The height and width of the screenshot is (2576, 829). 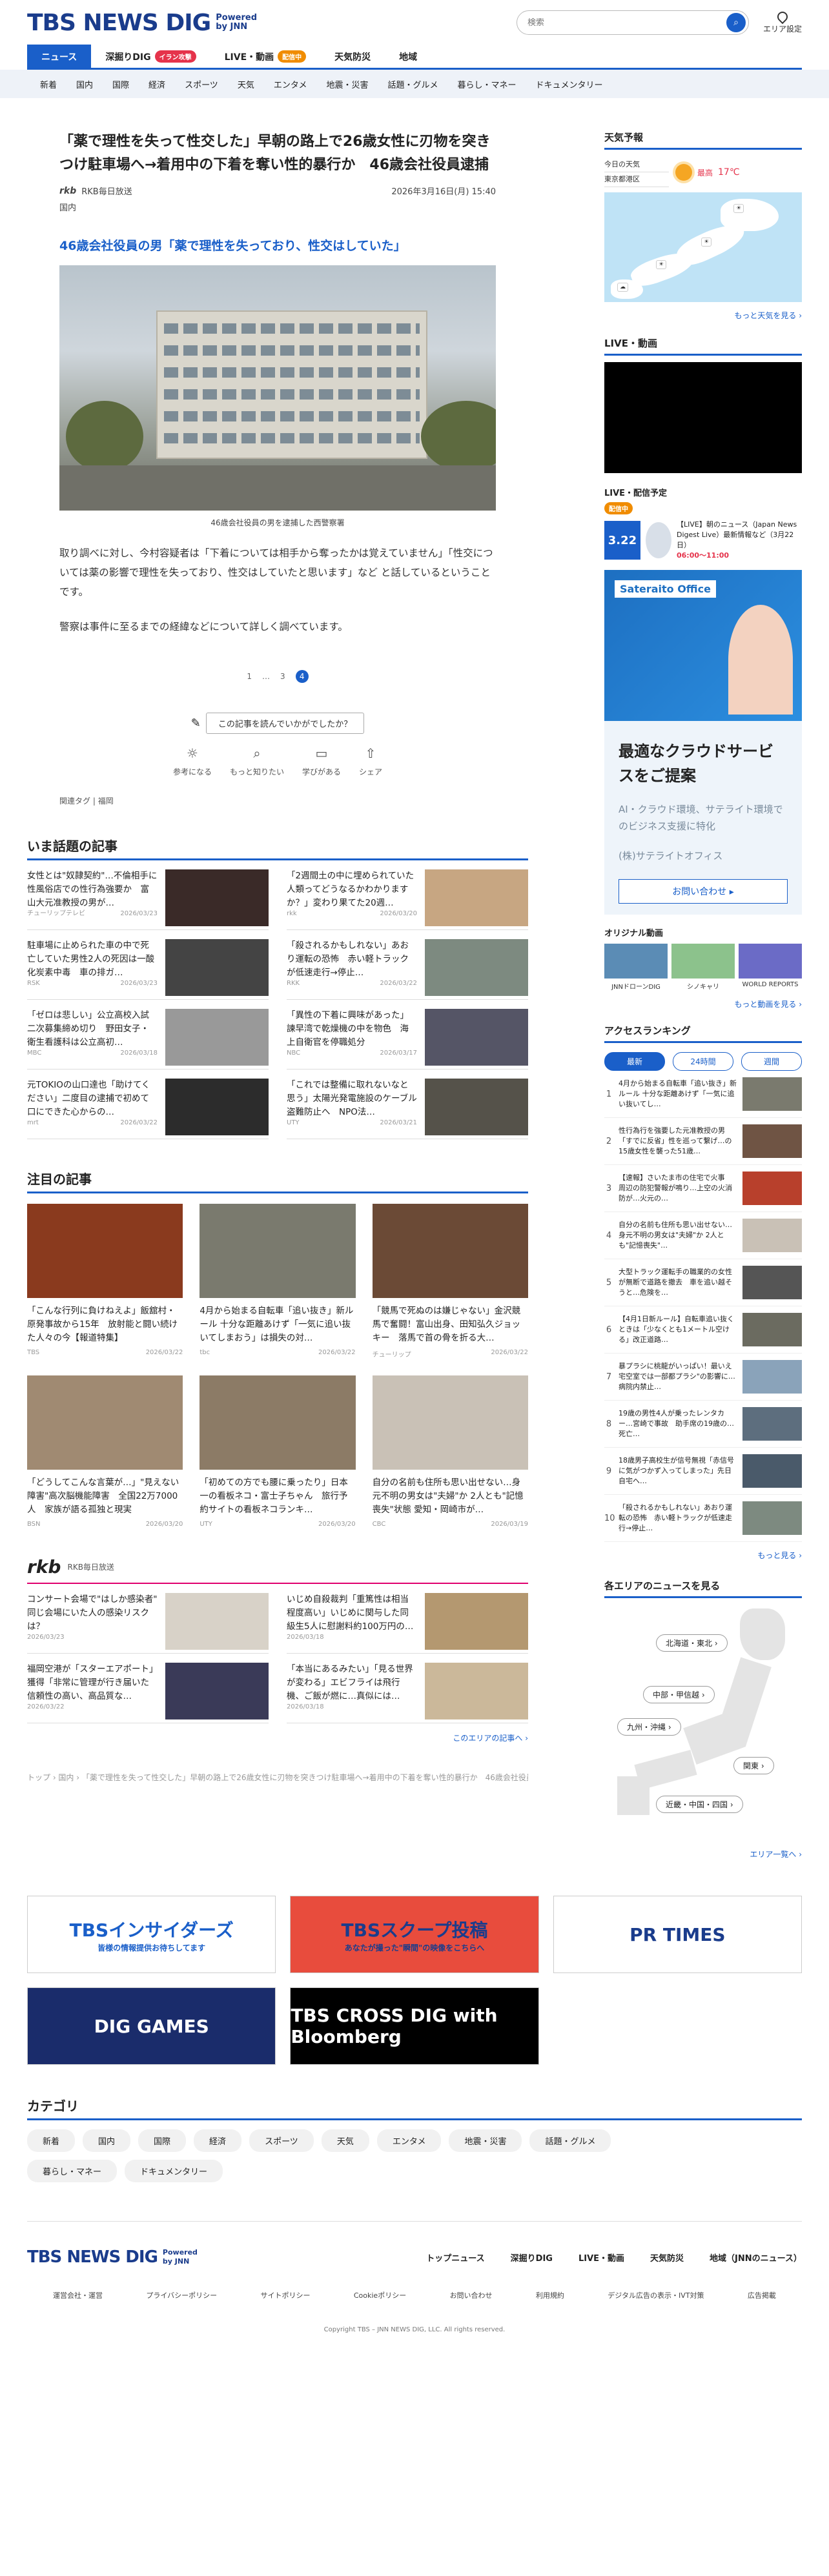 What do you see at coordinates (692, 1643) in the screenshot?
I see `area-hokkaido-tohoku: 北海道・東北 ›` at bounding box center [692, 1643].